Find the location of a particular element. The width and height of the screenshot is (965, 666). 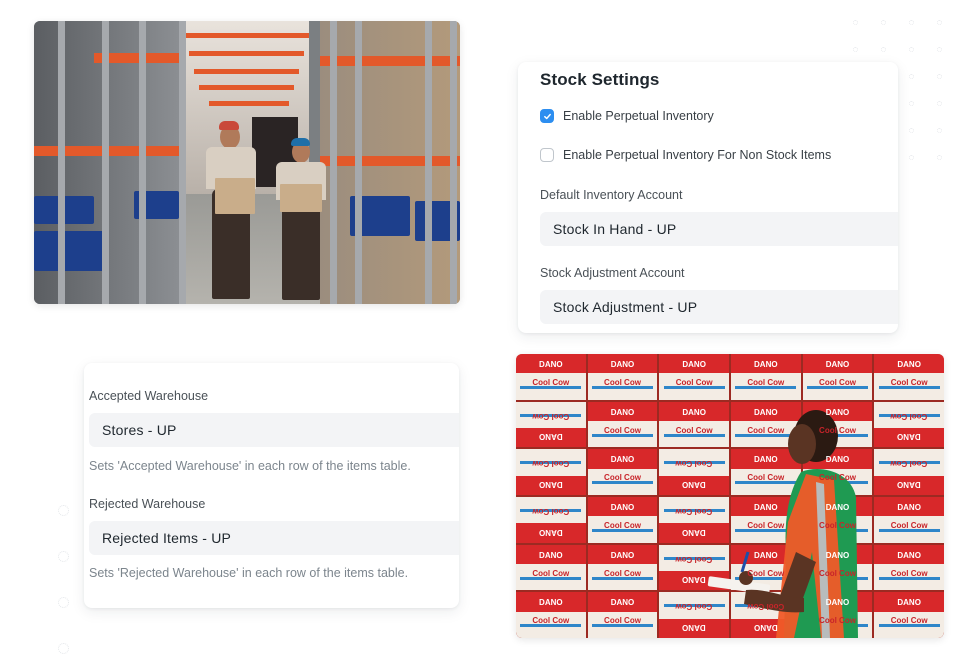

worker-right is located at coordinates (301, 220).